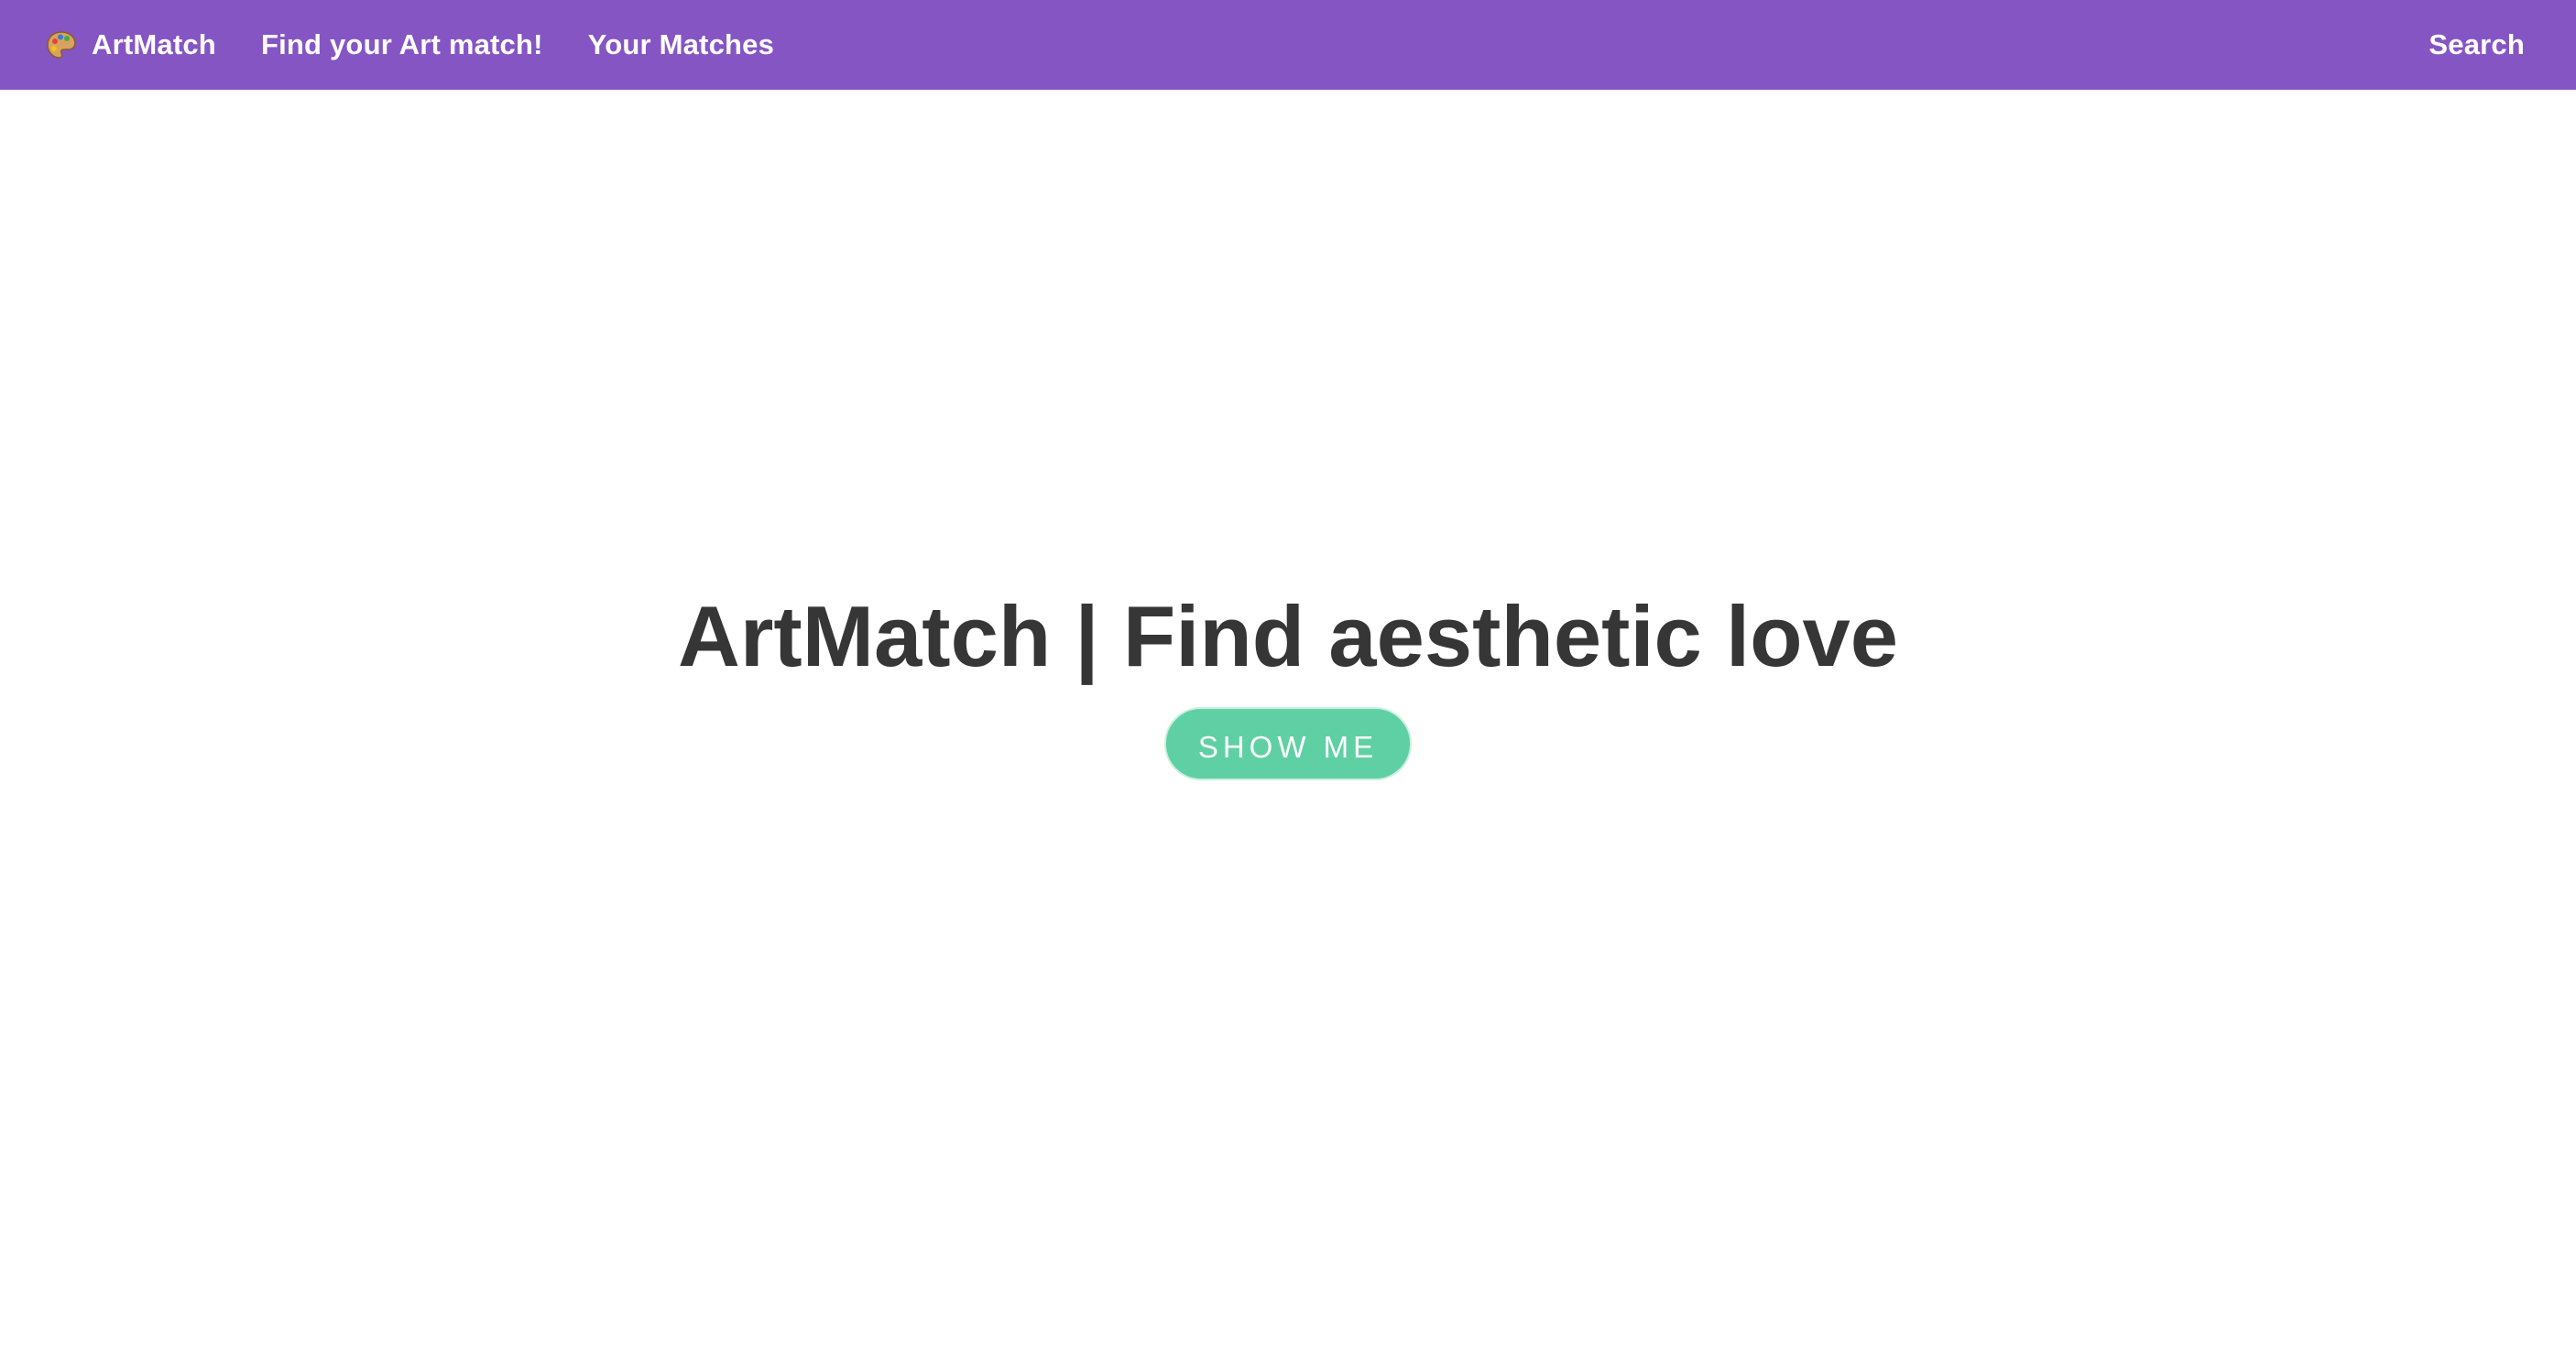 The width and height of the screenshot is (2576, 1362). Describe the element at coordinates (1288, 743) in the screenshot. I see `show-me-button: SHOW ME` at that location.